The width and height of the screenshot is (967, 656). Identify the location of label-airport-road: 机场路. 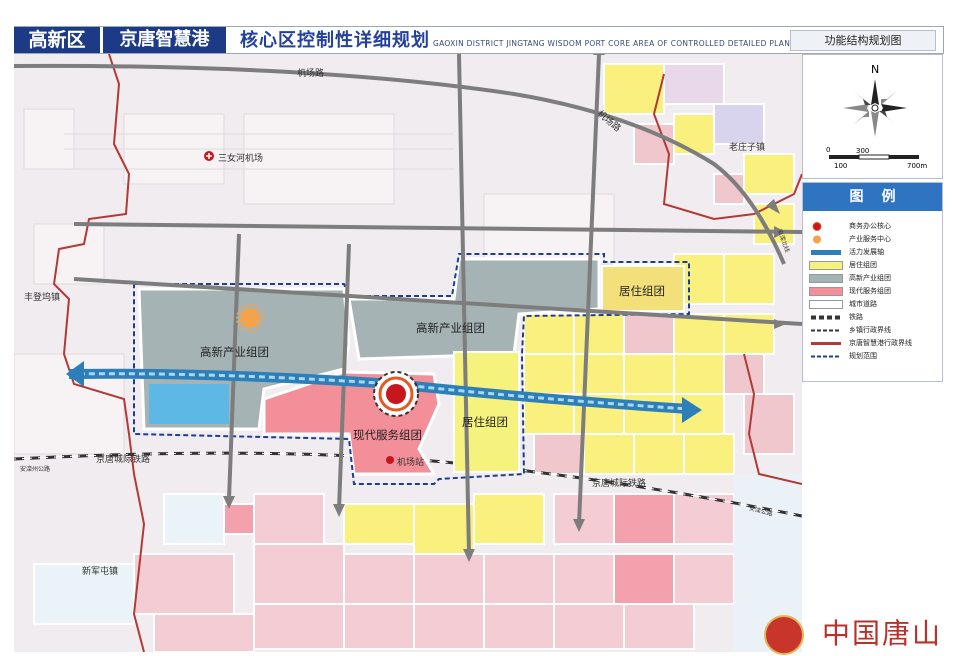
(311, 74).